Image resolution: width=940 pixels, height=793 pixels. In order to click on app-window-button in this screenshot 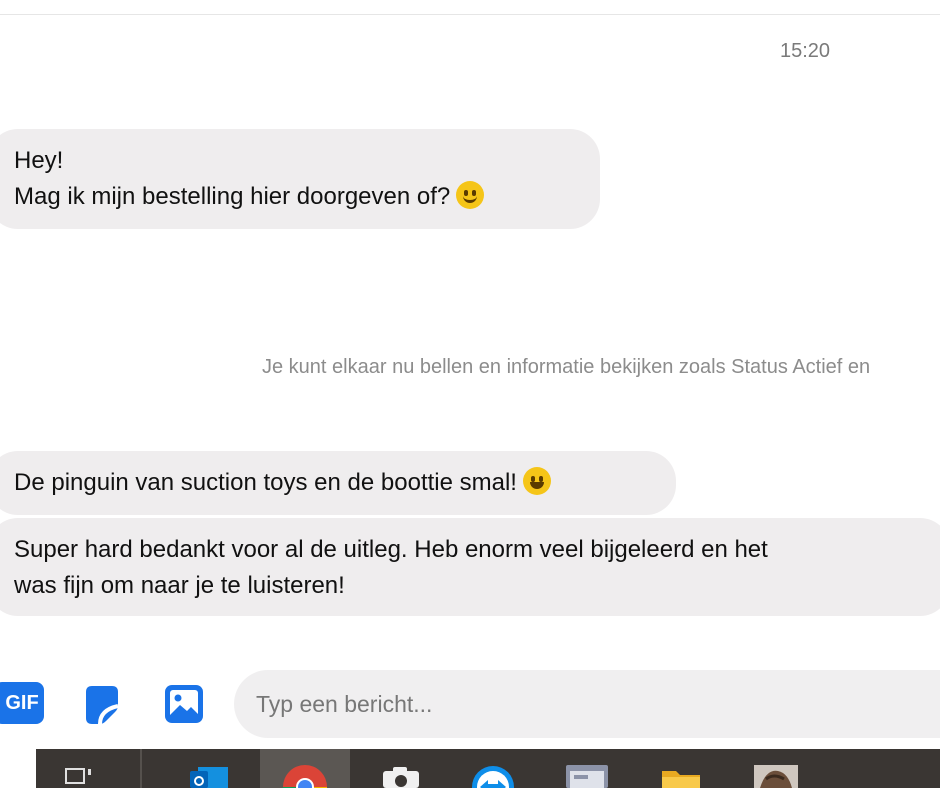, I will do `click(587, 768)`.